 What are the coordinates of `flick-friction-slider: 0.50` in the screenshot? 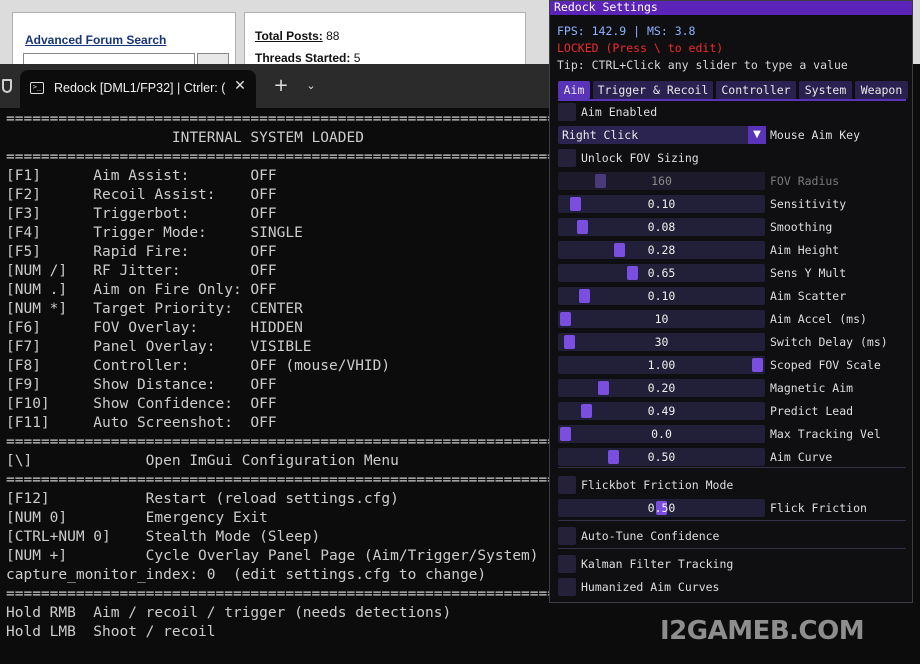 It's located at (661, 508).